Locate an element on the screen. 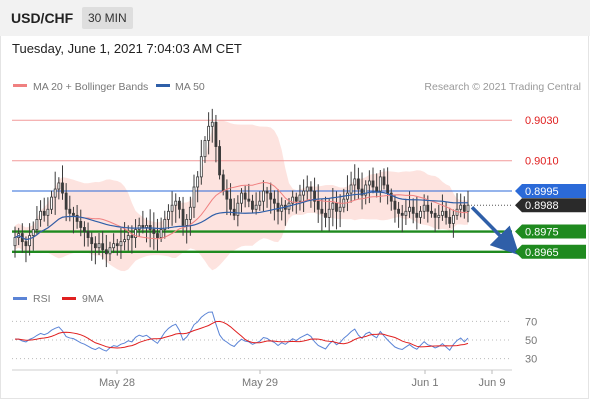 The height and width of the screenshot is (400, 590). rsi-legend-swatch is located at coordinates (20, 298).